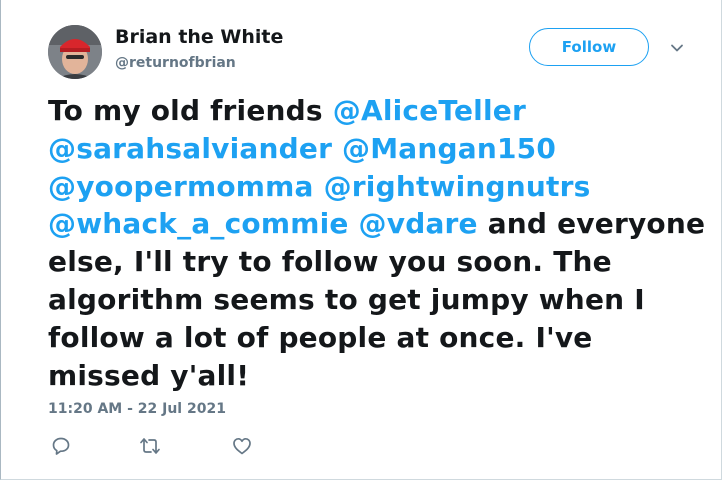  Describe the element at coordinates (677, 48) in the screenshot. I see `chevron-down-icon` at that location.